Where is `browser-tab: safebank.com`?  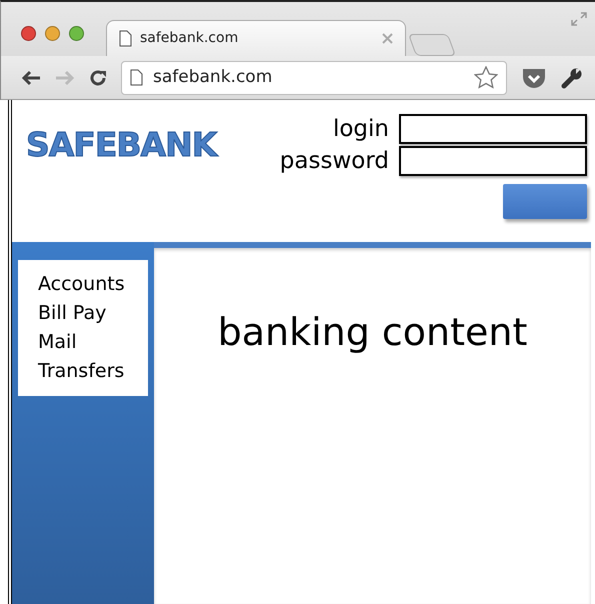
browser-tab: safebank.com is located at coordinates (256, 38).